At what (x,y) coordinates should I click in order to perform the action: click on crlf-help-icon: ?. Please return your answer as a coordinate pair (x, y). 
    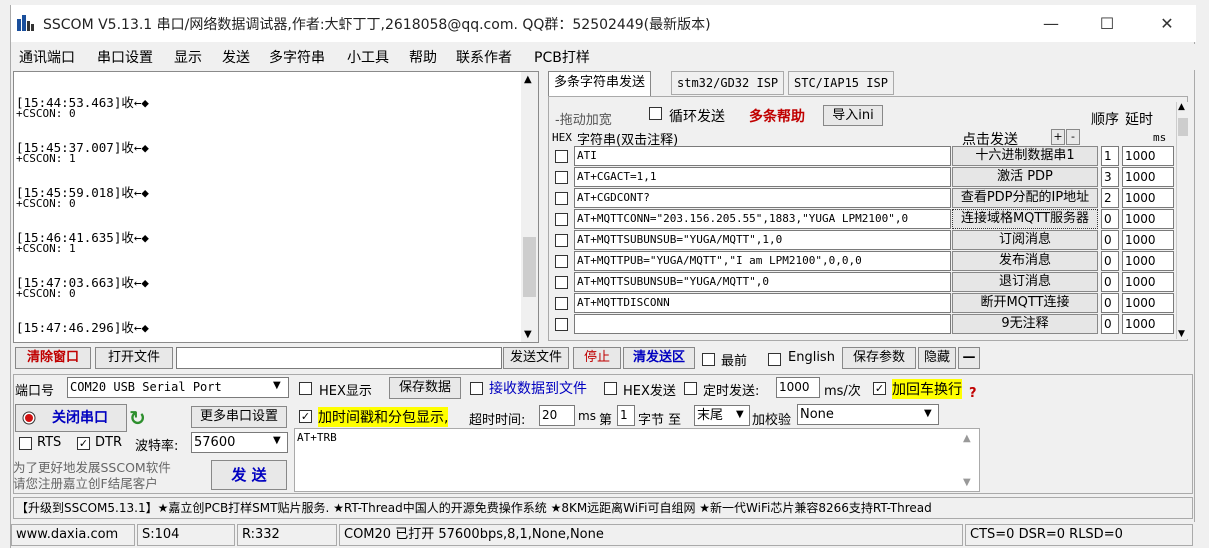
    Looking at the image, I should click on (973, 393).